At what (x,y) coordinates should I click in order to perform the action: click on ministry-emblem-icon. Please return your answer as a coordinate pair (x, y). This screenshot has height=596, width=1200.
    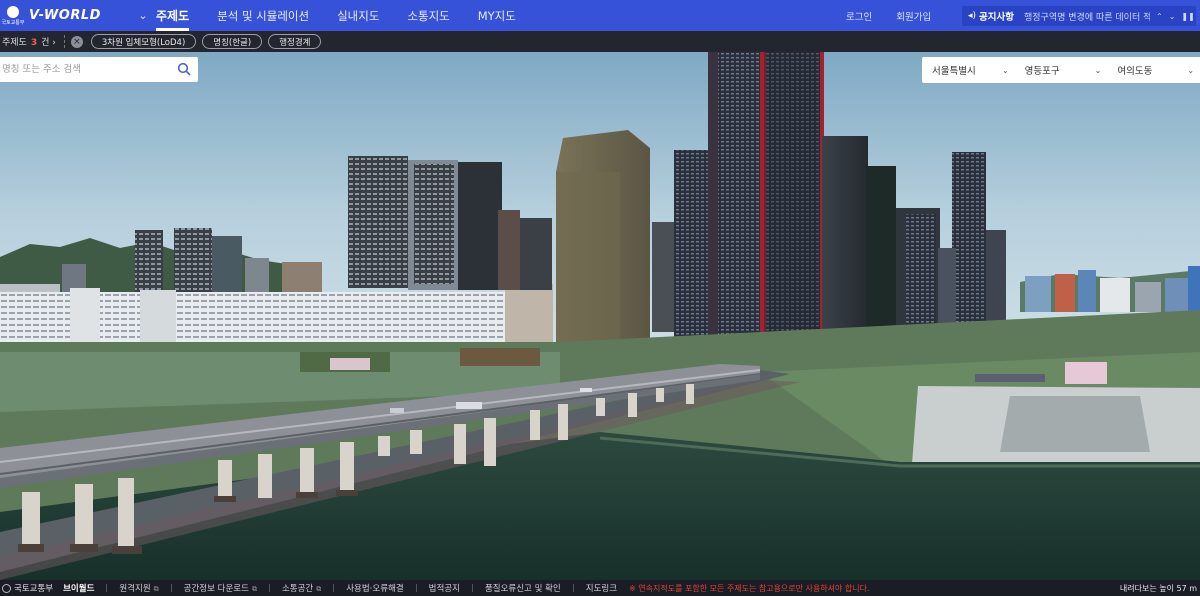
    Looking at the image, I should click on (6, 588).